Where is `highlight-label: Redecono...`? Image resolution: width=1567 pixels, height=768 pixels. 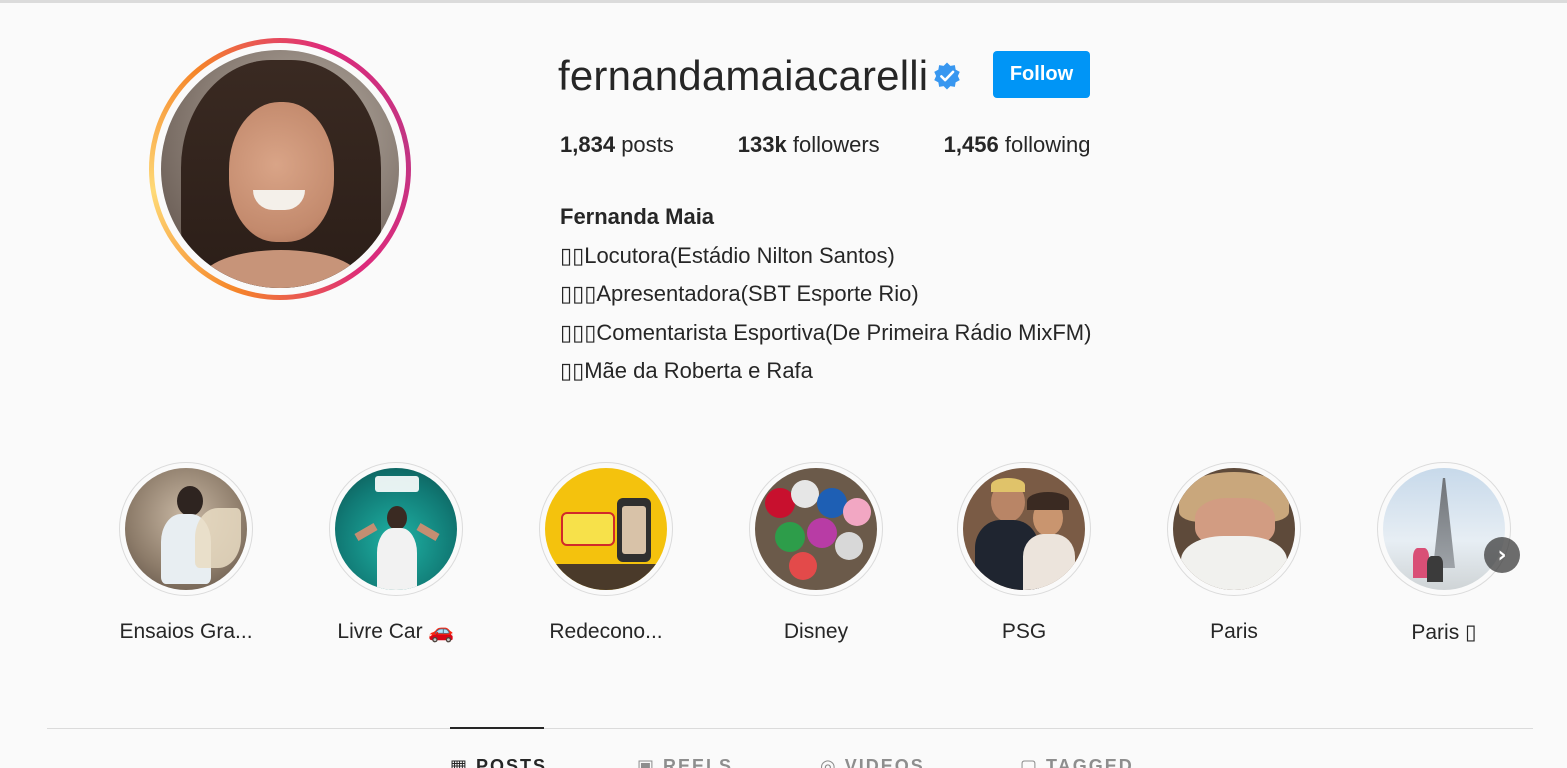 highlight-label: Redecono... is located at coordinates (606, 631).